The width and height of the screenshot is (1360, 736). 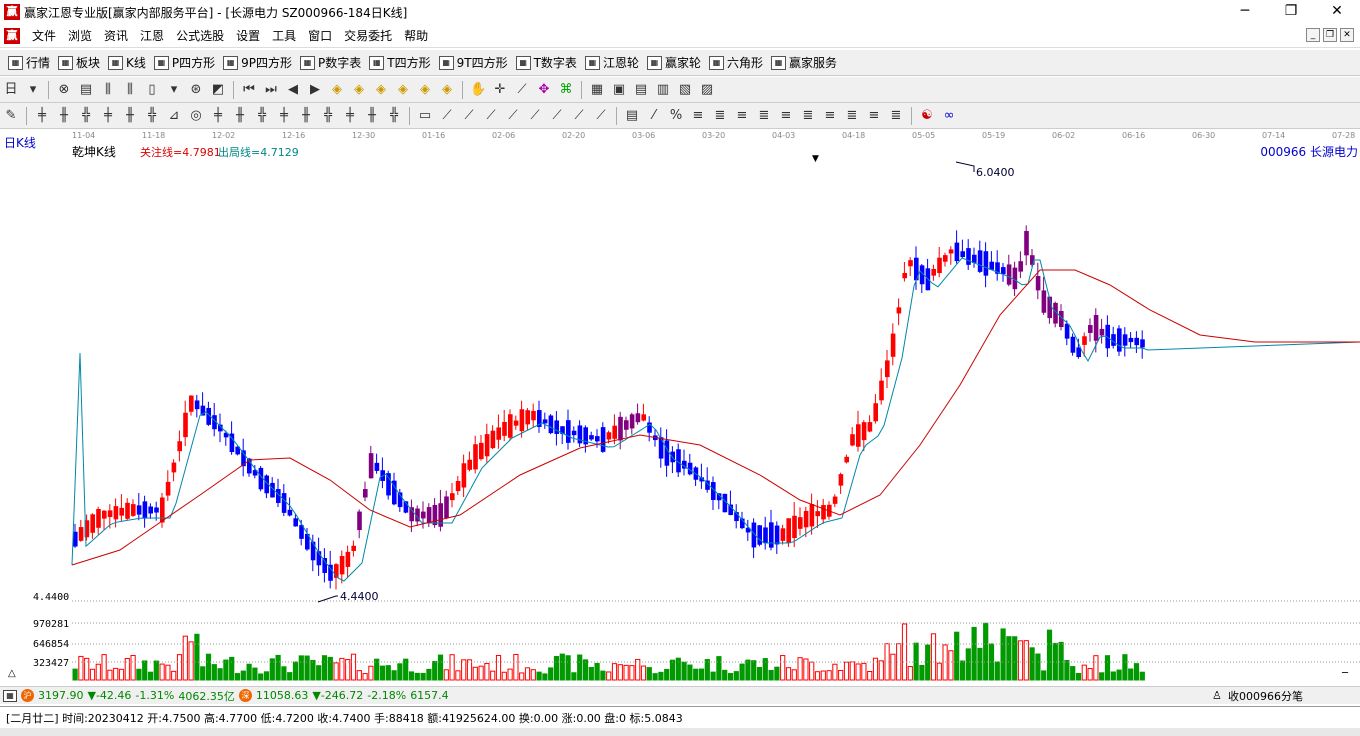 I want to click on menu-news: 资讯, so click(x=116, y=35).